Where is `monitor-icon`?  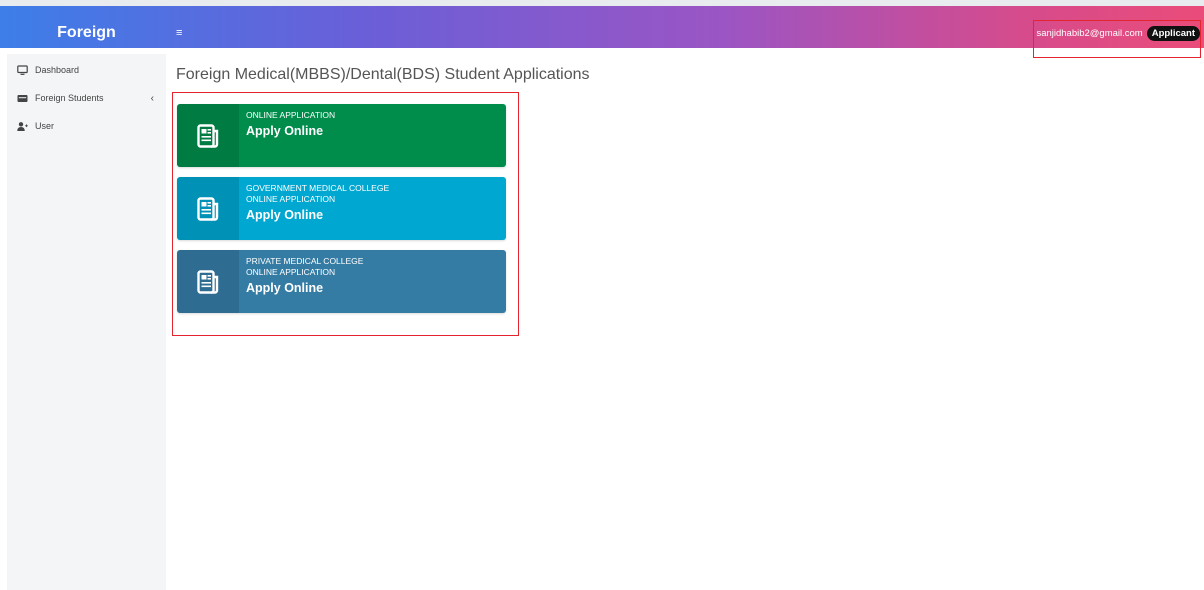
monitor-icon is located at coordinates (22, 70).